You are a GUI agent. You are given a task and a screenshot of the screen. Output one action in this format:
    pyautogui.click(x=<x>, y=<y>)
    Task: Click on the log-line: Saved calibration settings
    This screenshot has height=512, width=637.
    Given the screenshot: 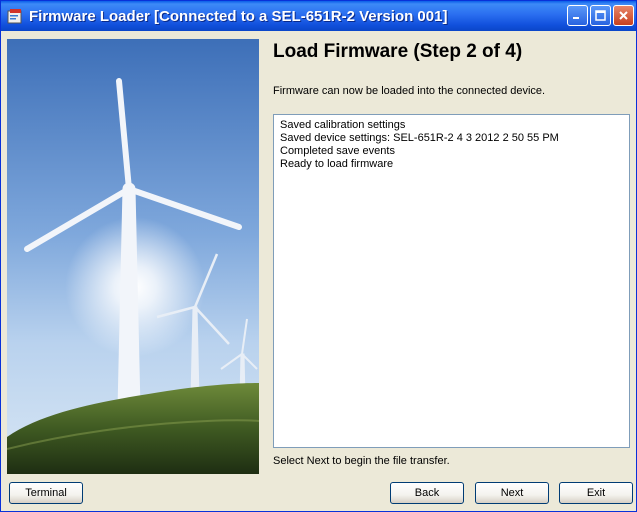 What is the action you would take?
    pyautogui.click(x=343, y=125)
    